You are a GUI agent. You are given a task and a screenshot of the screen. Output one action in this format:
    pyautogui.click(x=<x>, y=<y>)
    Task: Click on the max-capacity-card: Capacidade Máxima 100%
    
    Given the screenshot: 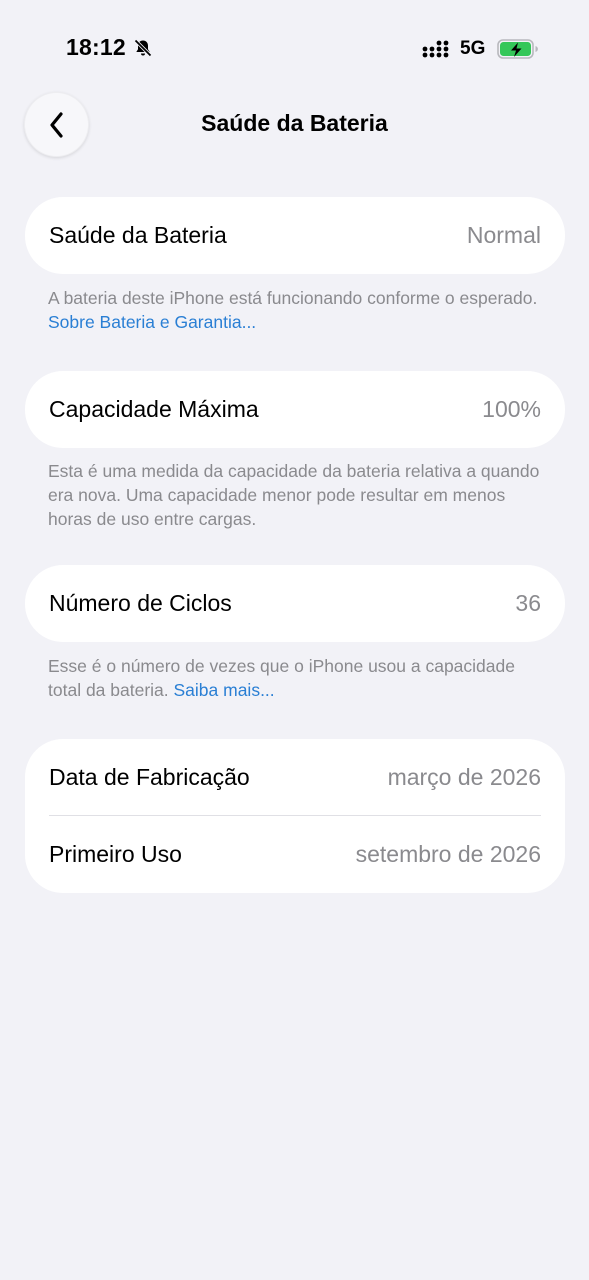 What is the action you would take?
    pyautogui.click(x=295, y=409)
    